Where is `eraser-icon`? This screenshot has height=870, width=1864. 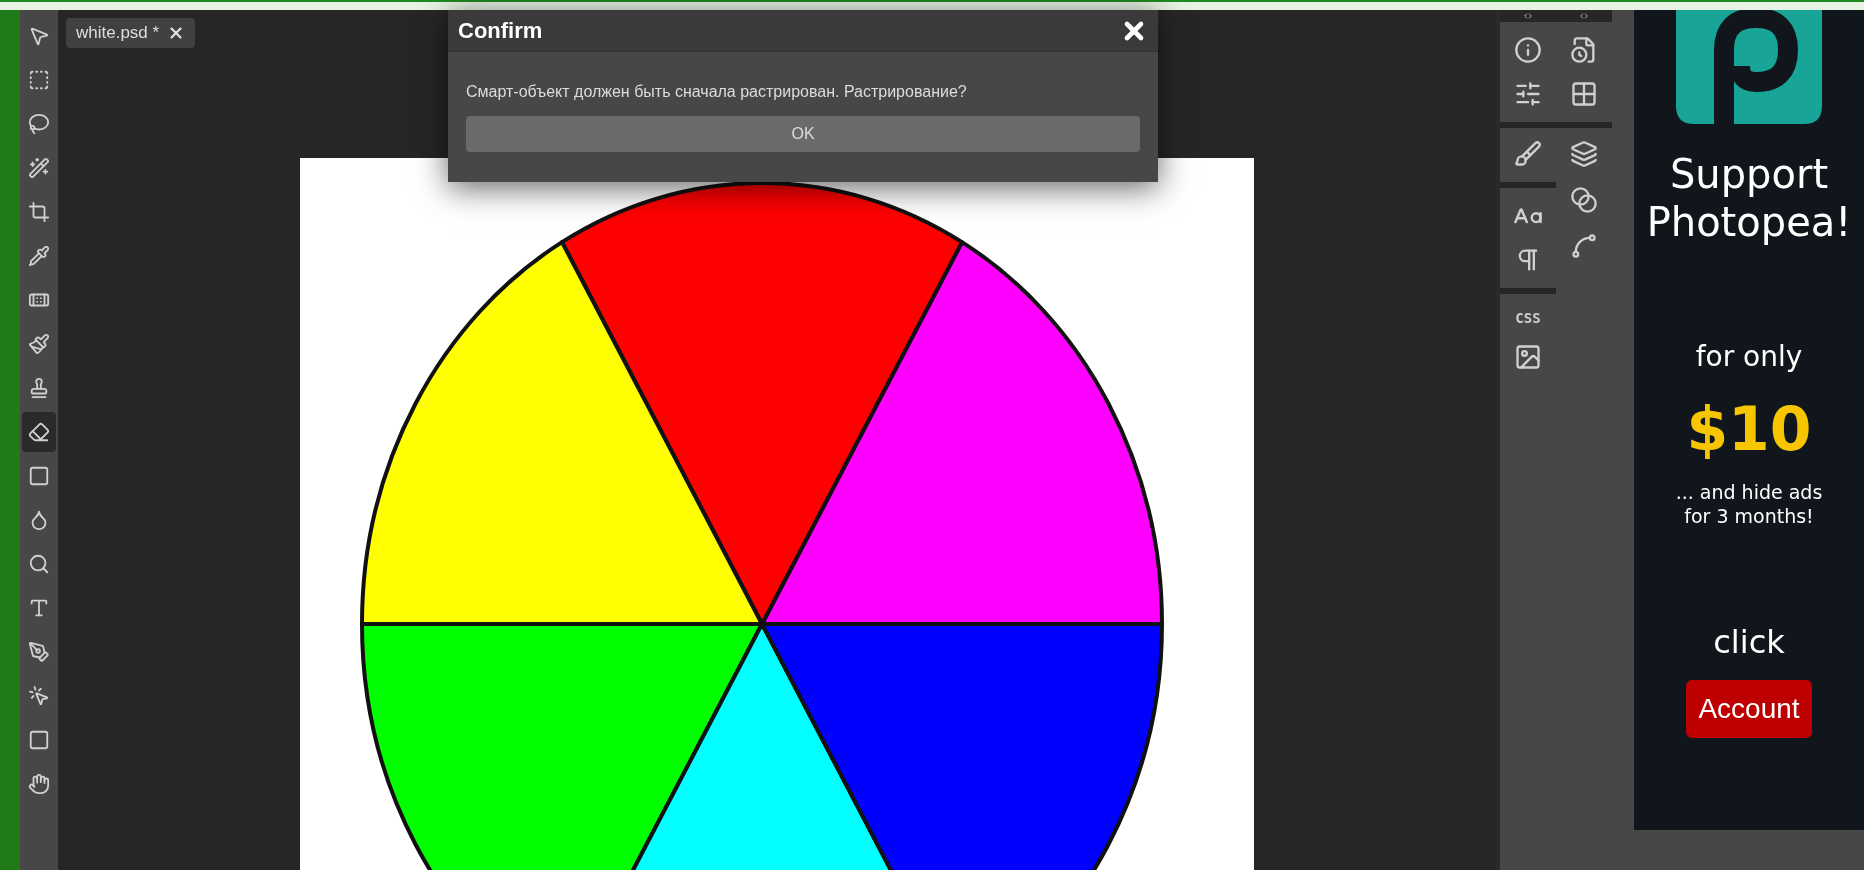 eraser-icon is located at coordinates (39, 432).